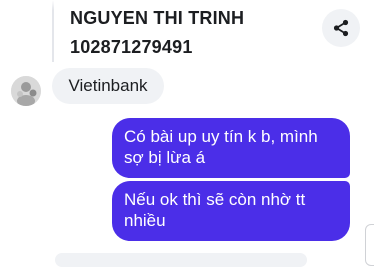 The height and width of the screenshot is (267, 374). I want to click on top-fade, so click(187, 5).